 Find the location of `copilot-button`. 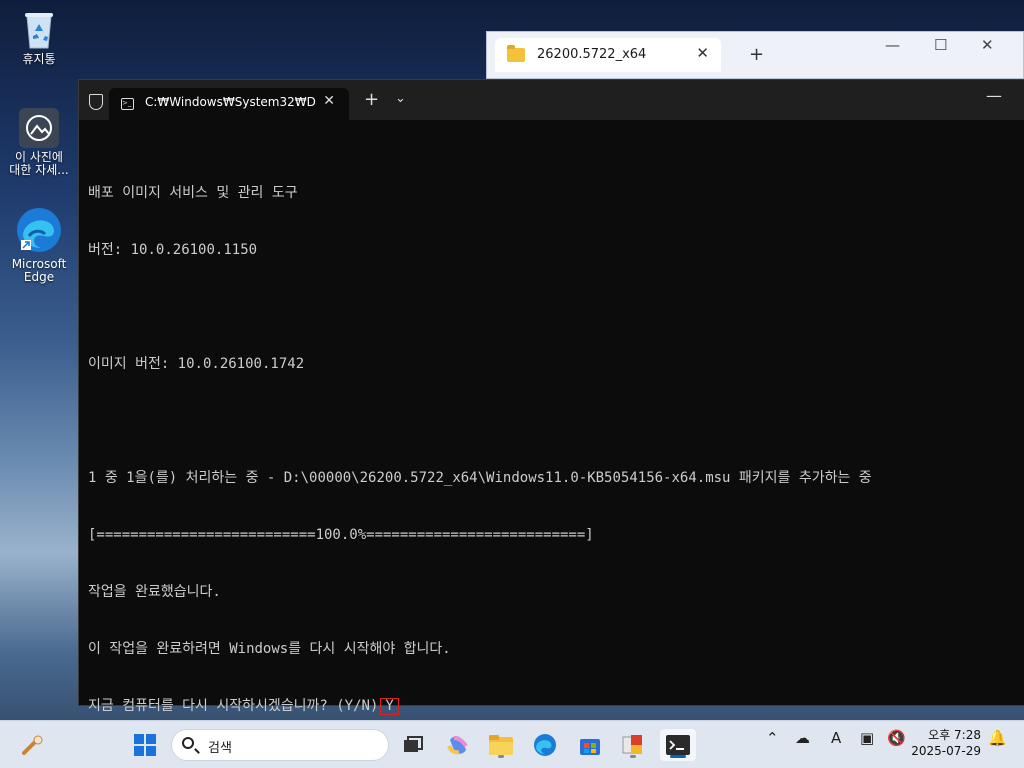

copilot-button is located at coordinates (458, 745).